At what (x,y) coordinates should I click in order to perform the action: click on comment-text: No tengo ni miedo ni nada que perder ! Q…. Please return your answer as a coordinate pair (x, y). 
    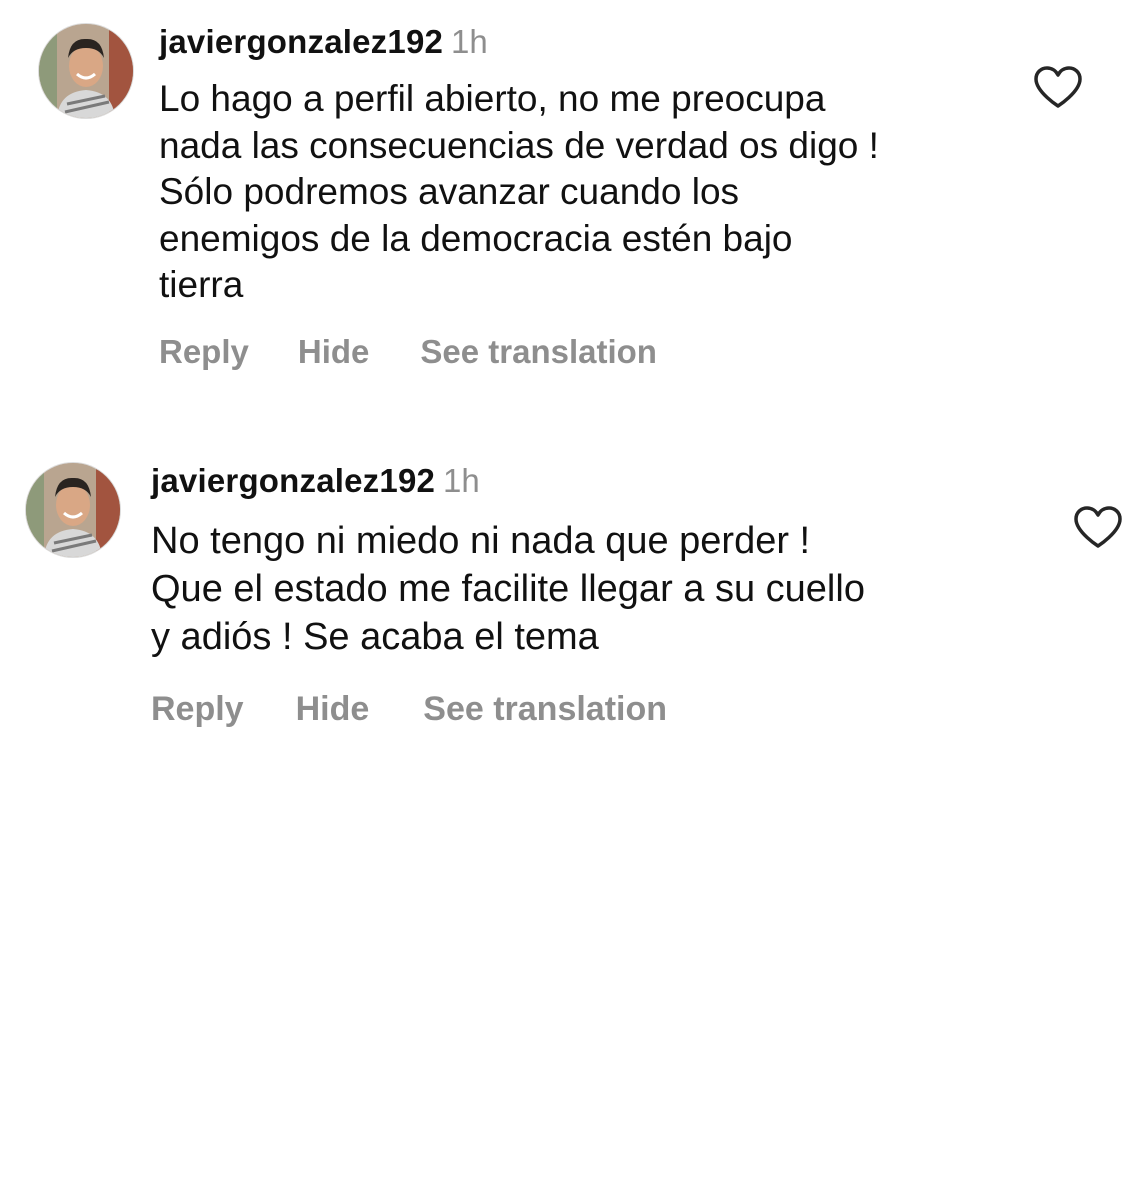
    Looking at the image, I should click on (508, 589).